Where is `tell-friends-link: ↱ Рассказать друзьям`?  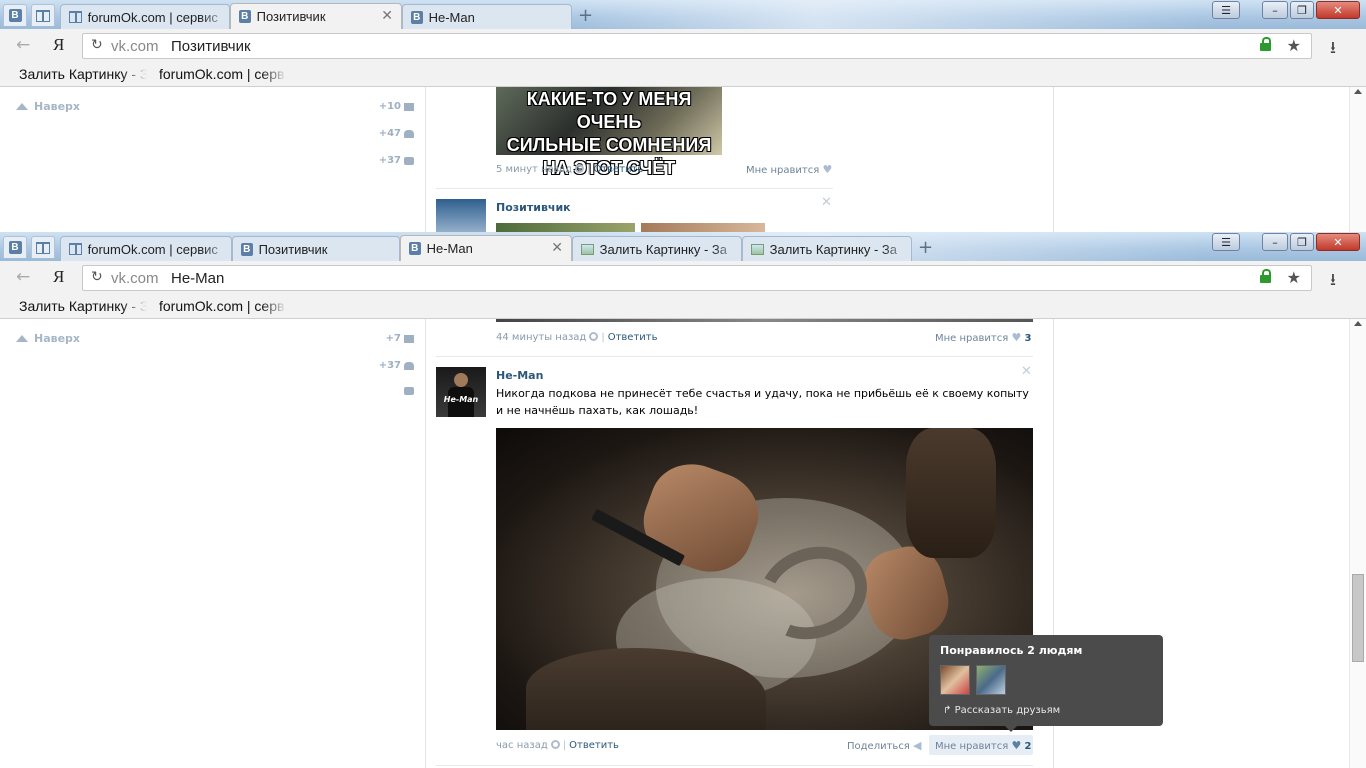
tell-friends-link: ↱ Рассказать друзьям is located at coordinates (1001, 710).